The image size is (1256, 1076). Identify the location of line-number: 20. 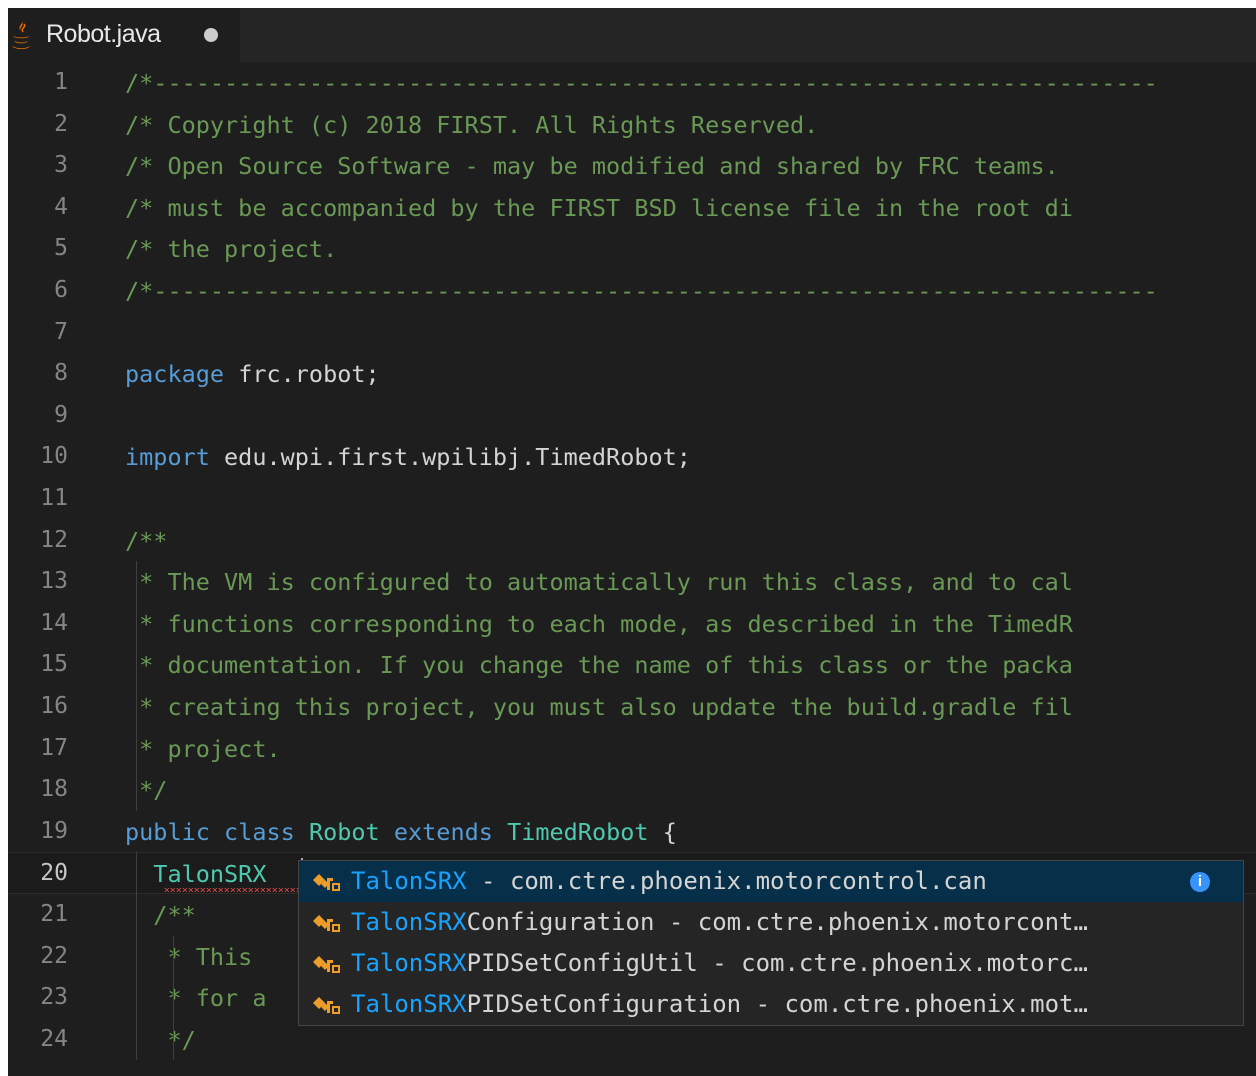
(54, 873).